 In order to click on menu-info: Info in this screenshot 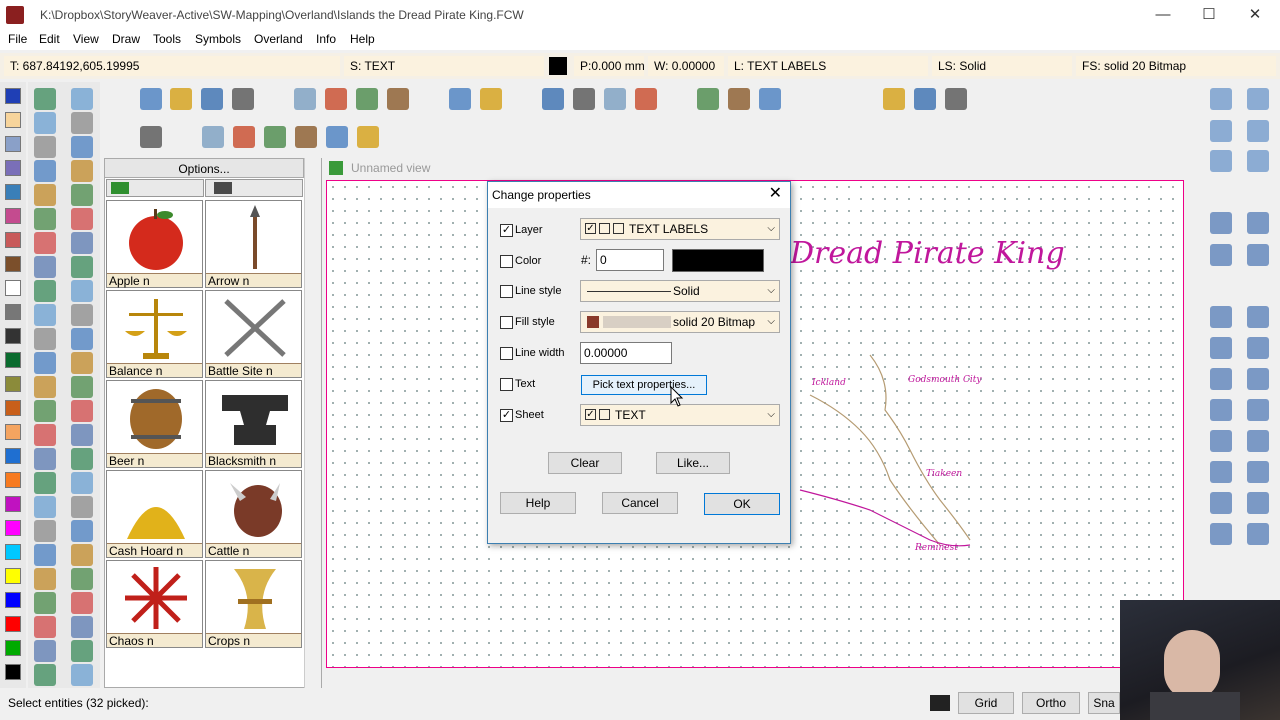, I will do `click(326, 39)`.